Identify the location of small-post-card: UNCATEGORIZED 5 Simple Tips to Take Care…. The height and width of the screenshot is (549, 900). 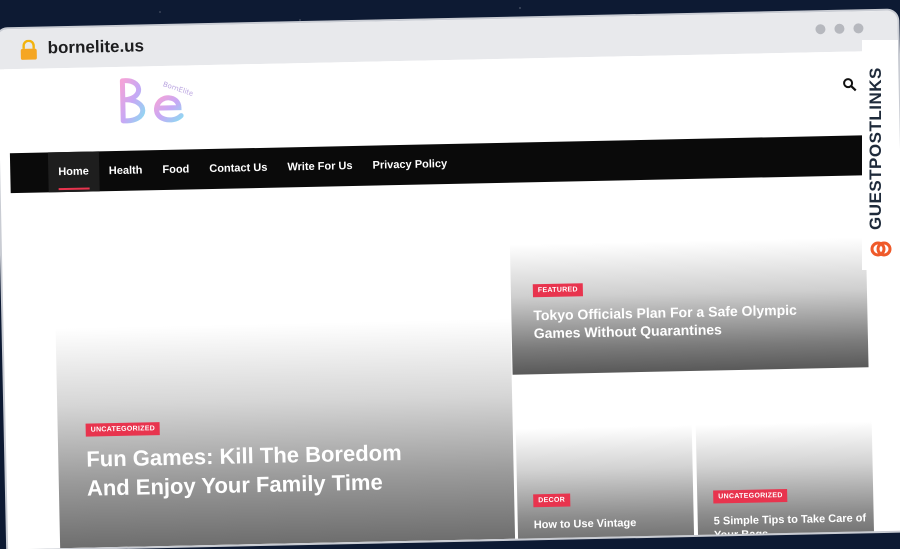
(785, 483).